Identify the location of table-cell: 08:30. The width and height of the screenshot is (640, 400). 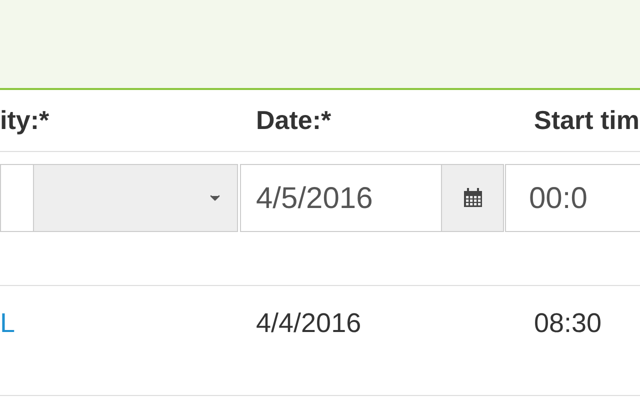
(568, 323).